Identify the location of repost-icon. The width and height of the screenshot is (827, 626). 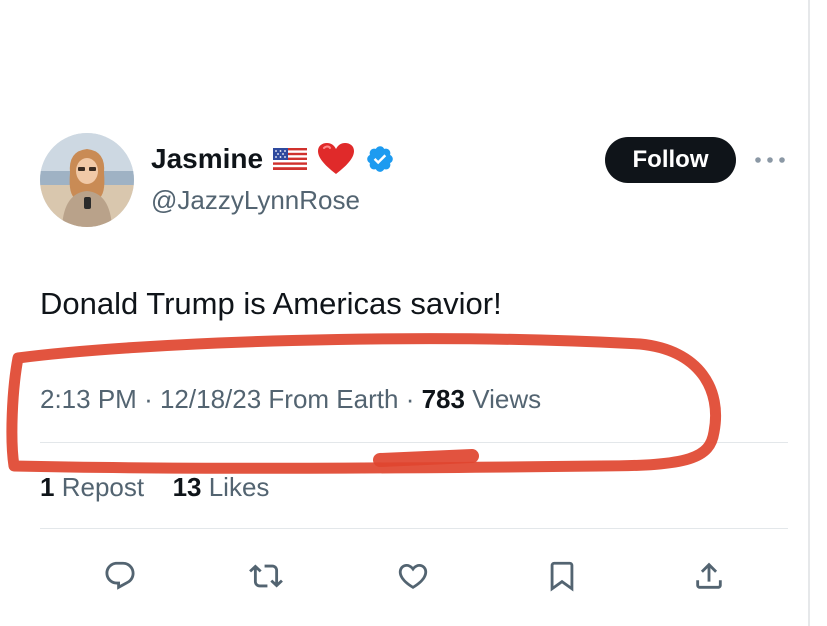
(266, 576).